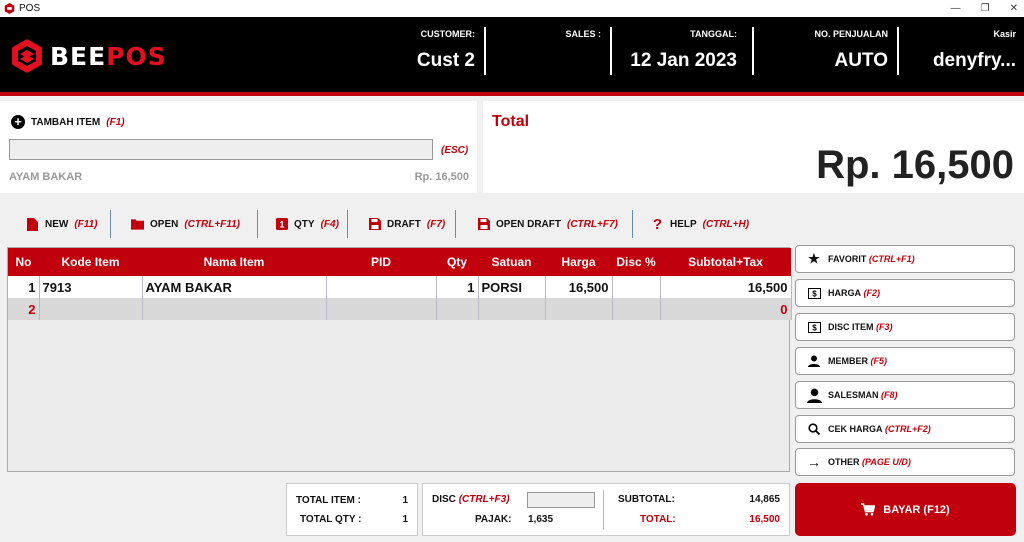 This screenshot has height=542, width=1024. Describe the element at coordinates (886, 462) in the screenshot. I see `other-shortcut: (PAGE U/D)` at that location.